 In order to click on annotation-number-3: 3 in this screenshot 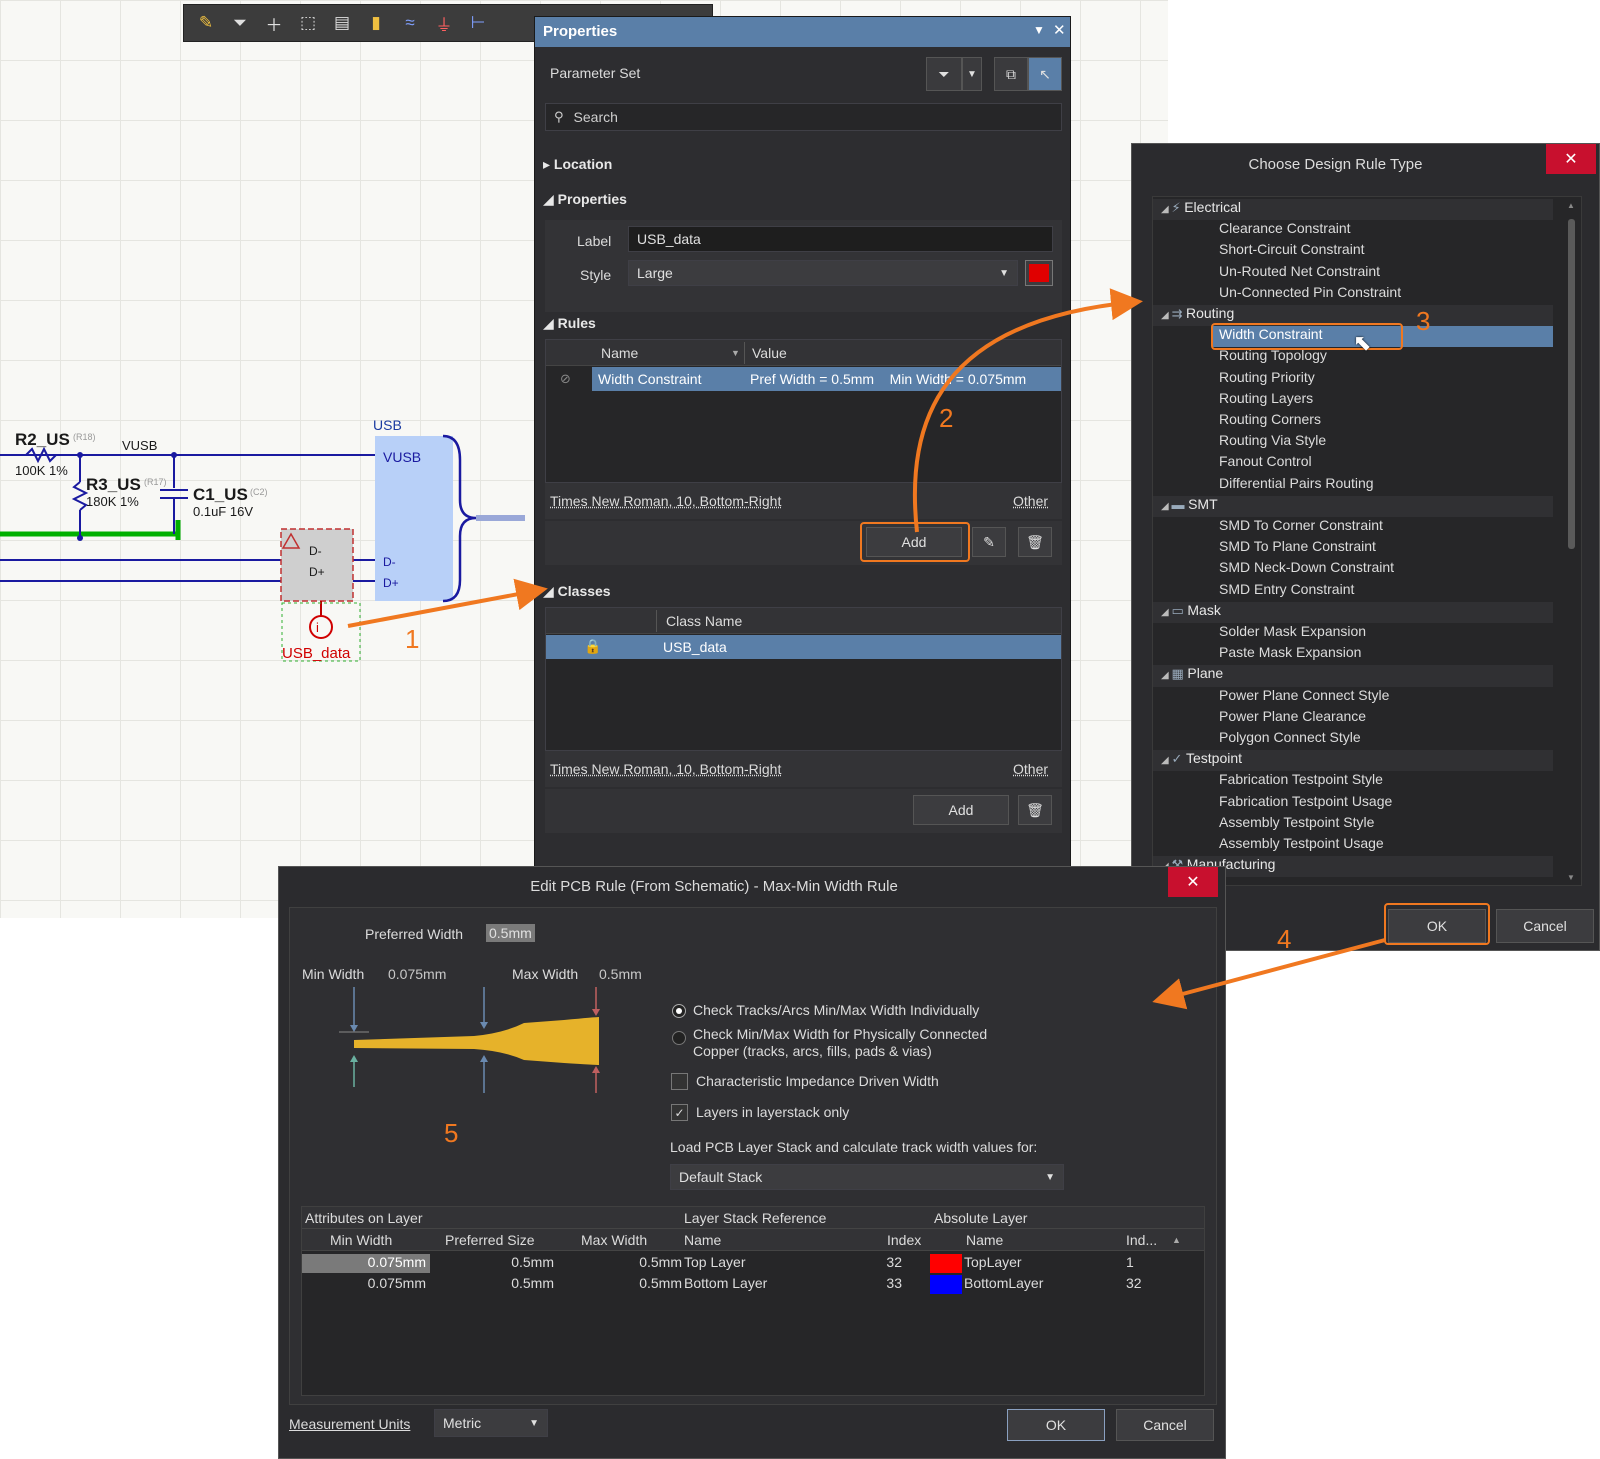, I will do `click(1423, 321)`.